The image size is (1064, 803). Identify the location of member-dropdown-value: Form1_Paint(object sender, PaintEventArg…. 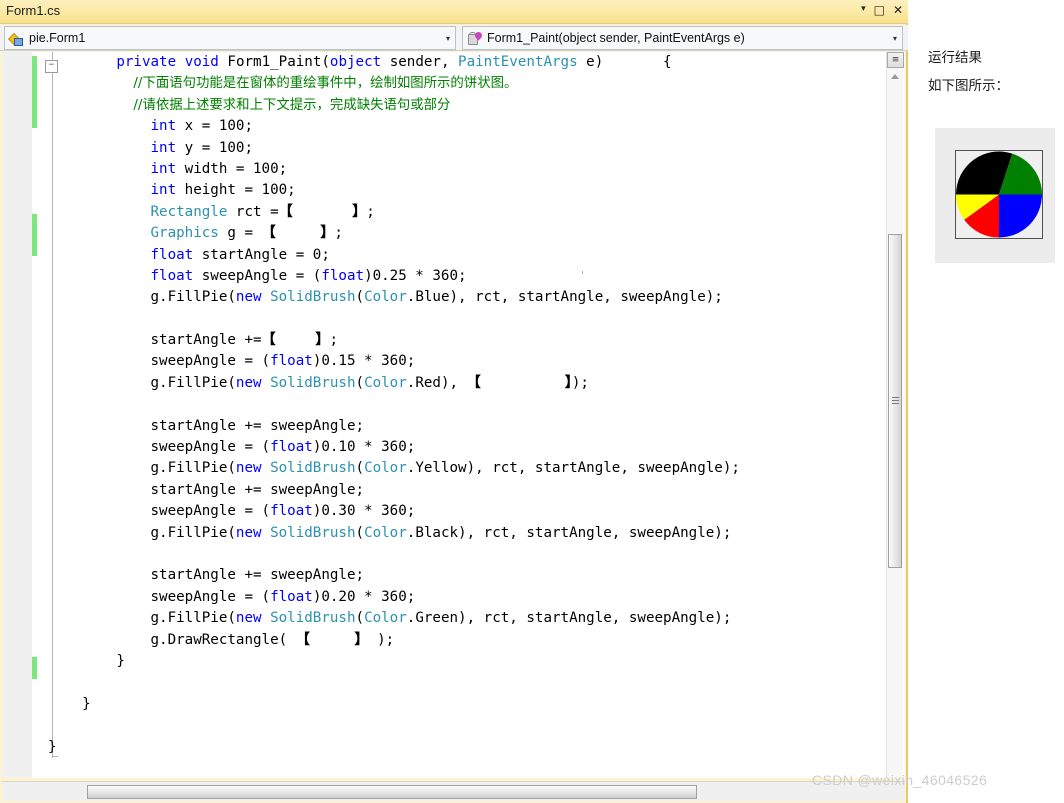
(616, 38).